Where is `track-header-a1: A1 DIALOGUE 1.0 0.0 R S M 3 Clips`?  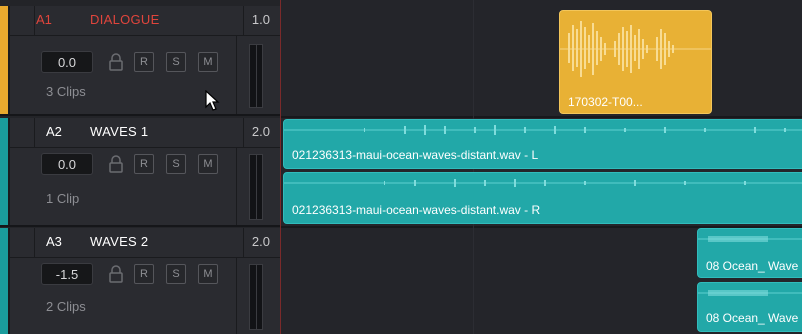
track-header-a1: A1 DIALOGUE 1.0 0.0 R S M 3 Clips is located at coordinates (140, 61).